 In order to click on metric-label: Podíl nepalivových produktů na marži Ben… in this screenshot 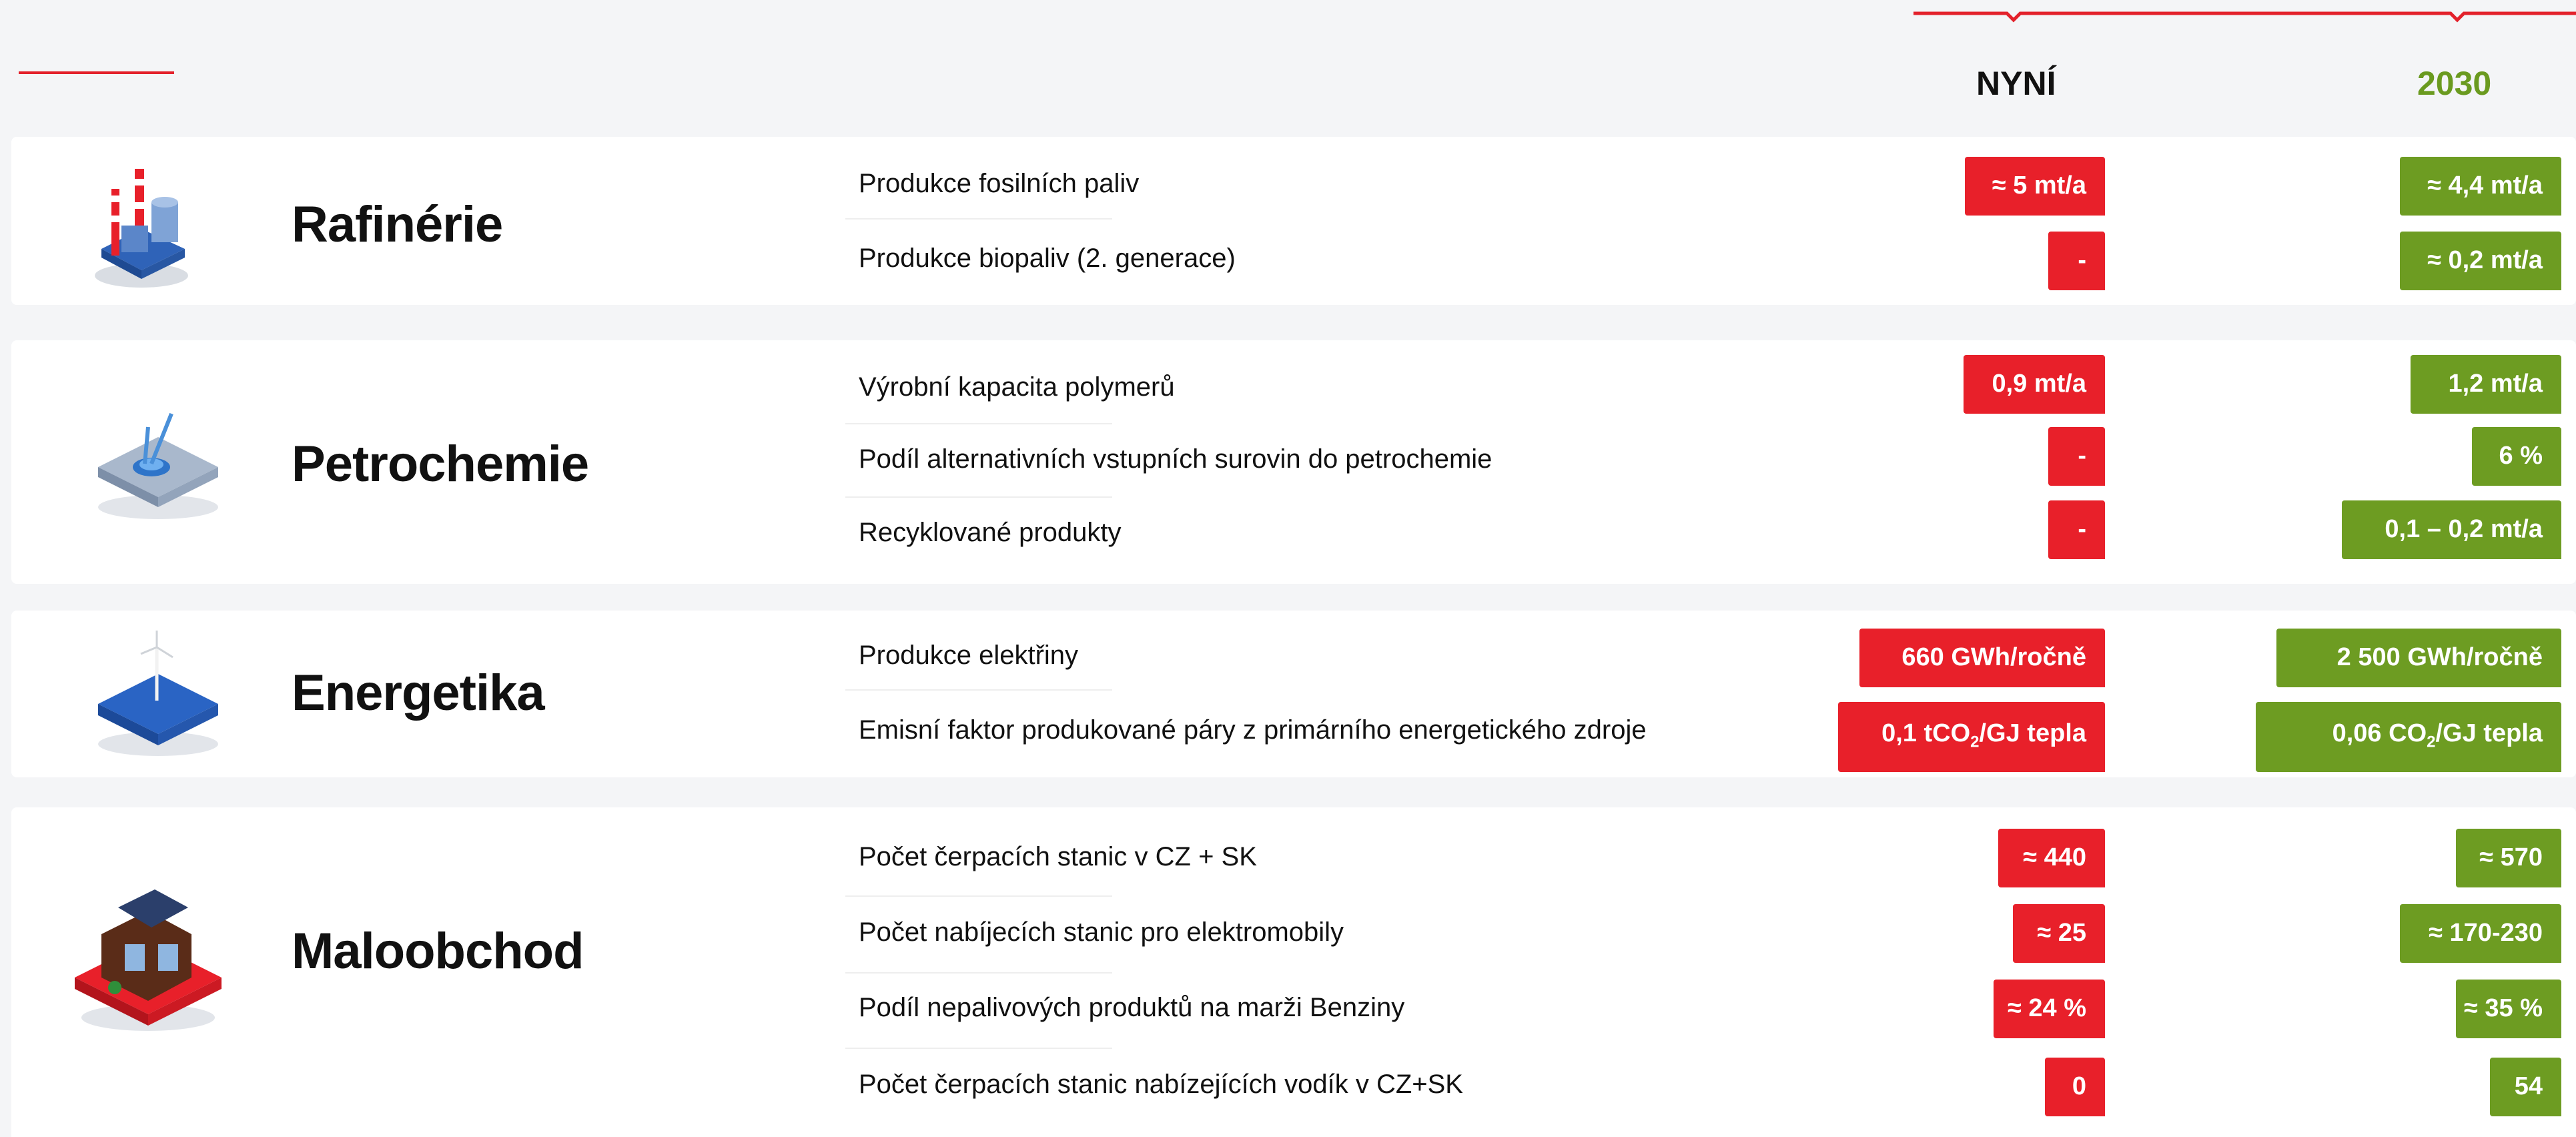, I will do `click(1132, 1008)`.